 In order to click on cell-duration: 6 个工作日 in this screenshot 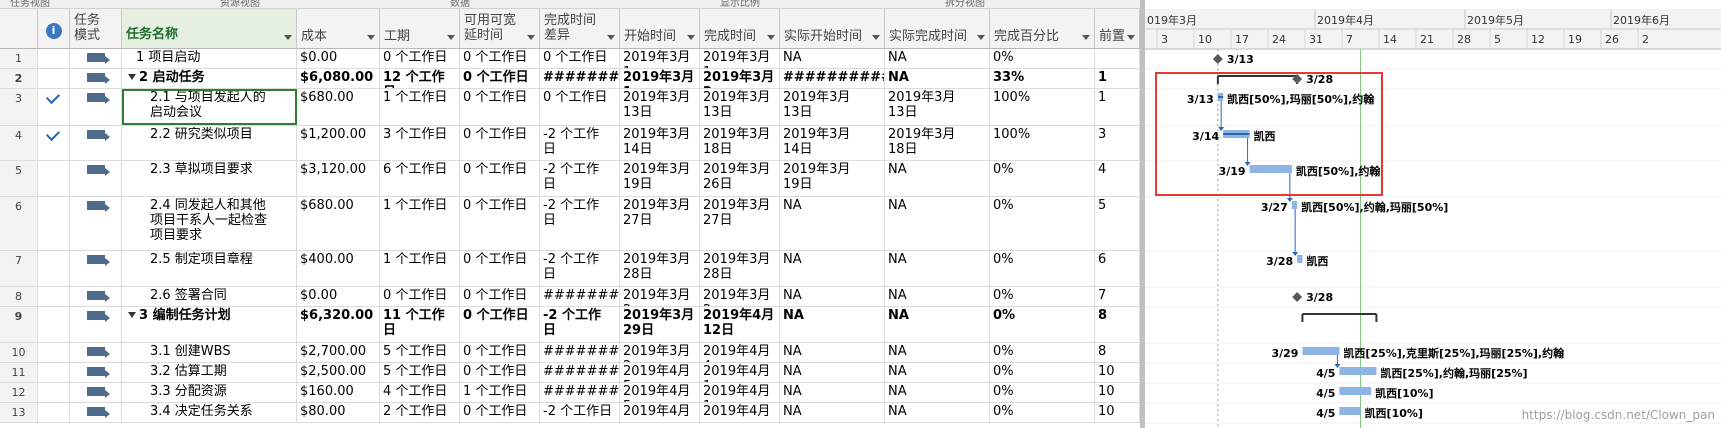, I will do `click(420, 178)`.